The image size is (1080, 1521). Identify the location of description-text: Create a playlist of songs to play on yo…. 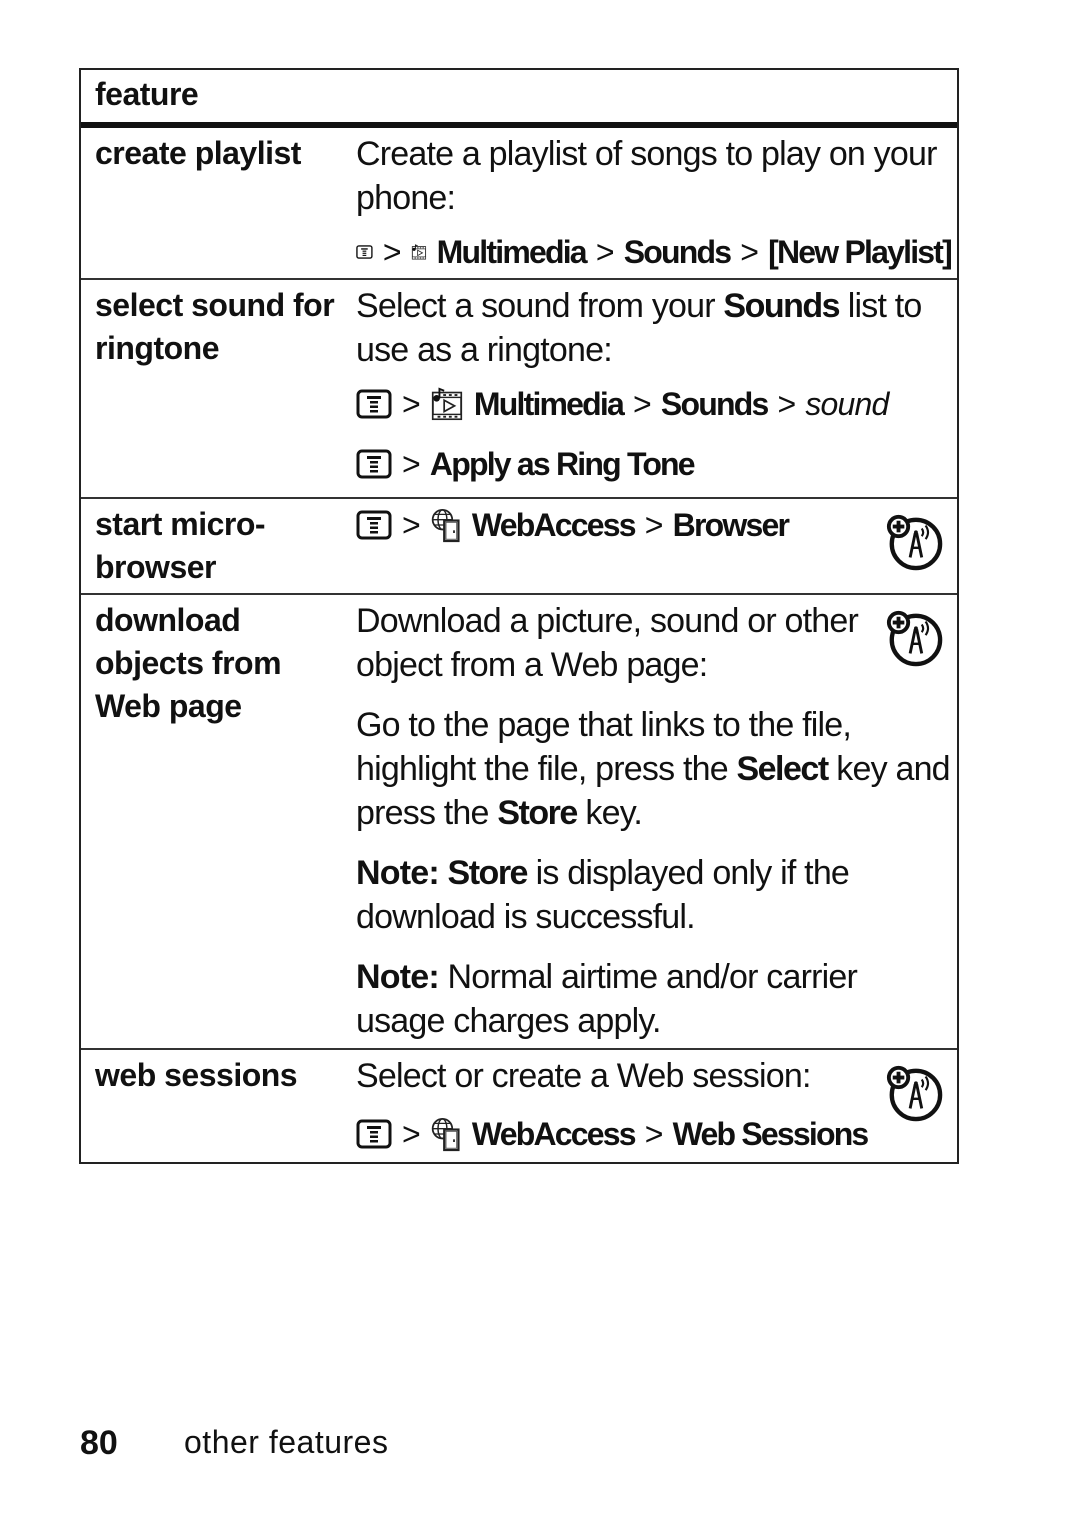
(646, 176).